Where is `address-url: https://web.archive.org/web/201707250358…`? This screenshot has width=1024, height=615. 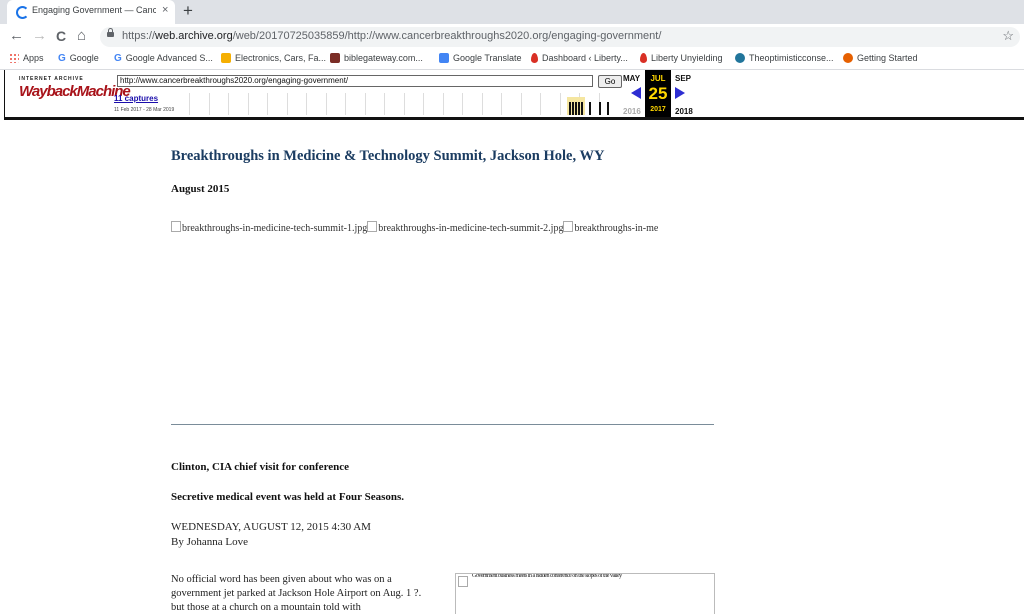 address-url: https://web.archive.org/web/201707250358… is located at coordinates (391, 36).